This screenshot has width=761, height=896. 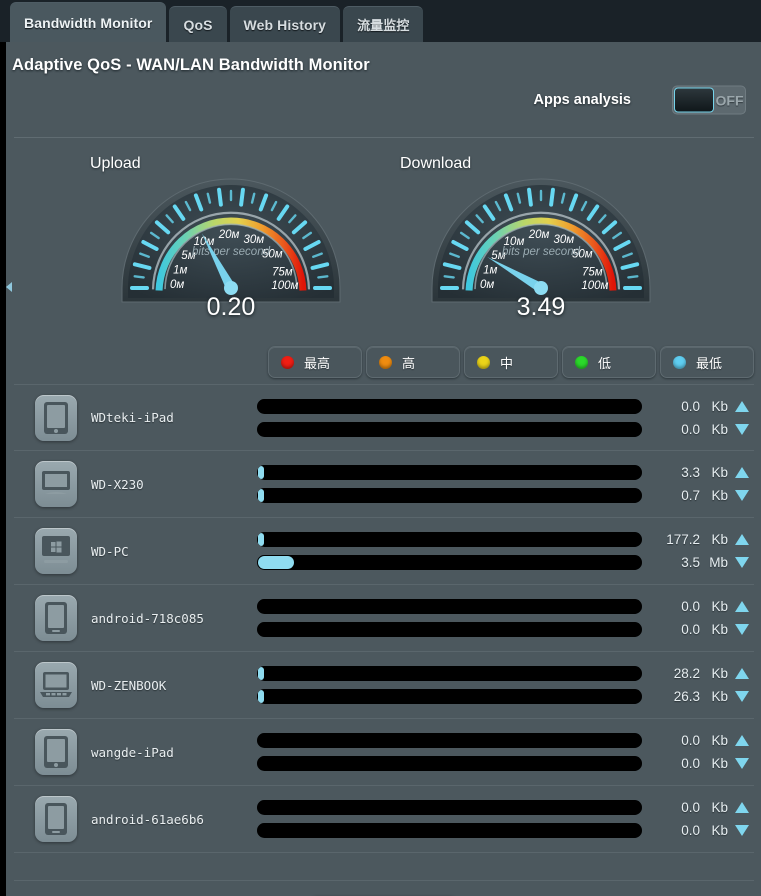 What do you see at coordinates (718, 562) in the screenshot?
I see `download-unit: Mb` at bounding box center [718, 562].